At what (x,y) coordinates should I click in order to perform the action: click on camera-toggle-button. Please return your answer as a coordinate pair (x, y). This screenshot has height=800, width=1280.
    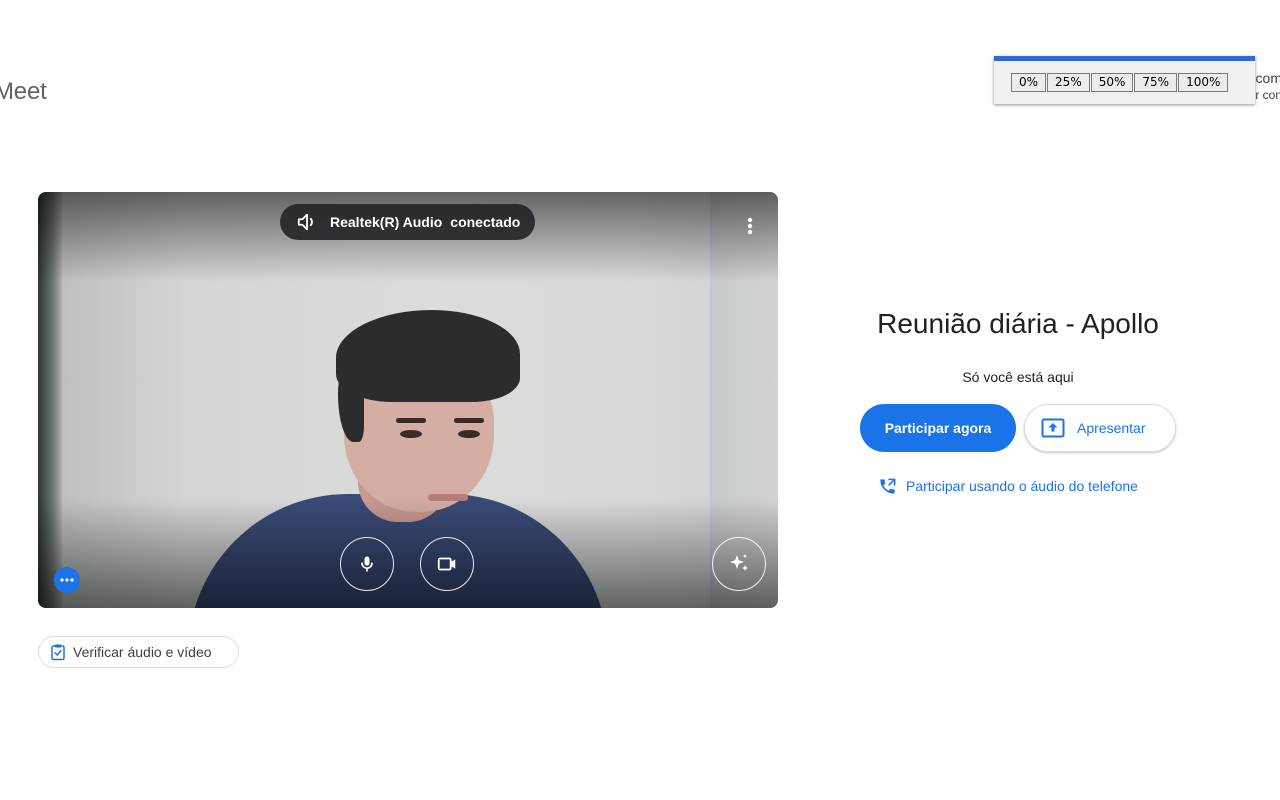
    Looking at the image, I should click on (447, 564).